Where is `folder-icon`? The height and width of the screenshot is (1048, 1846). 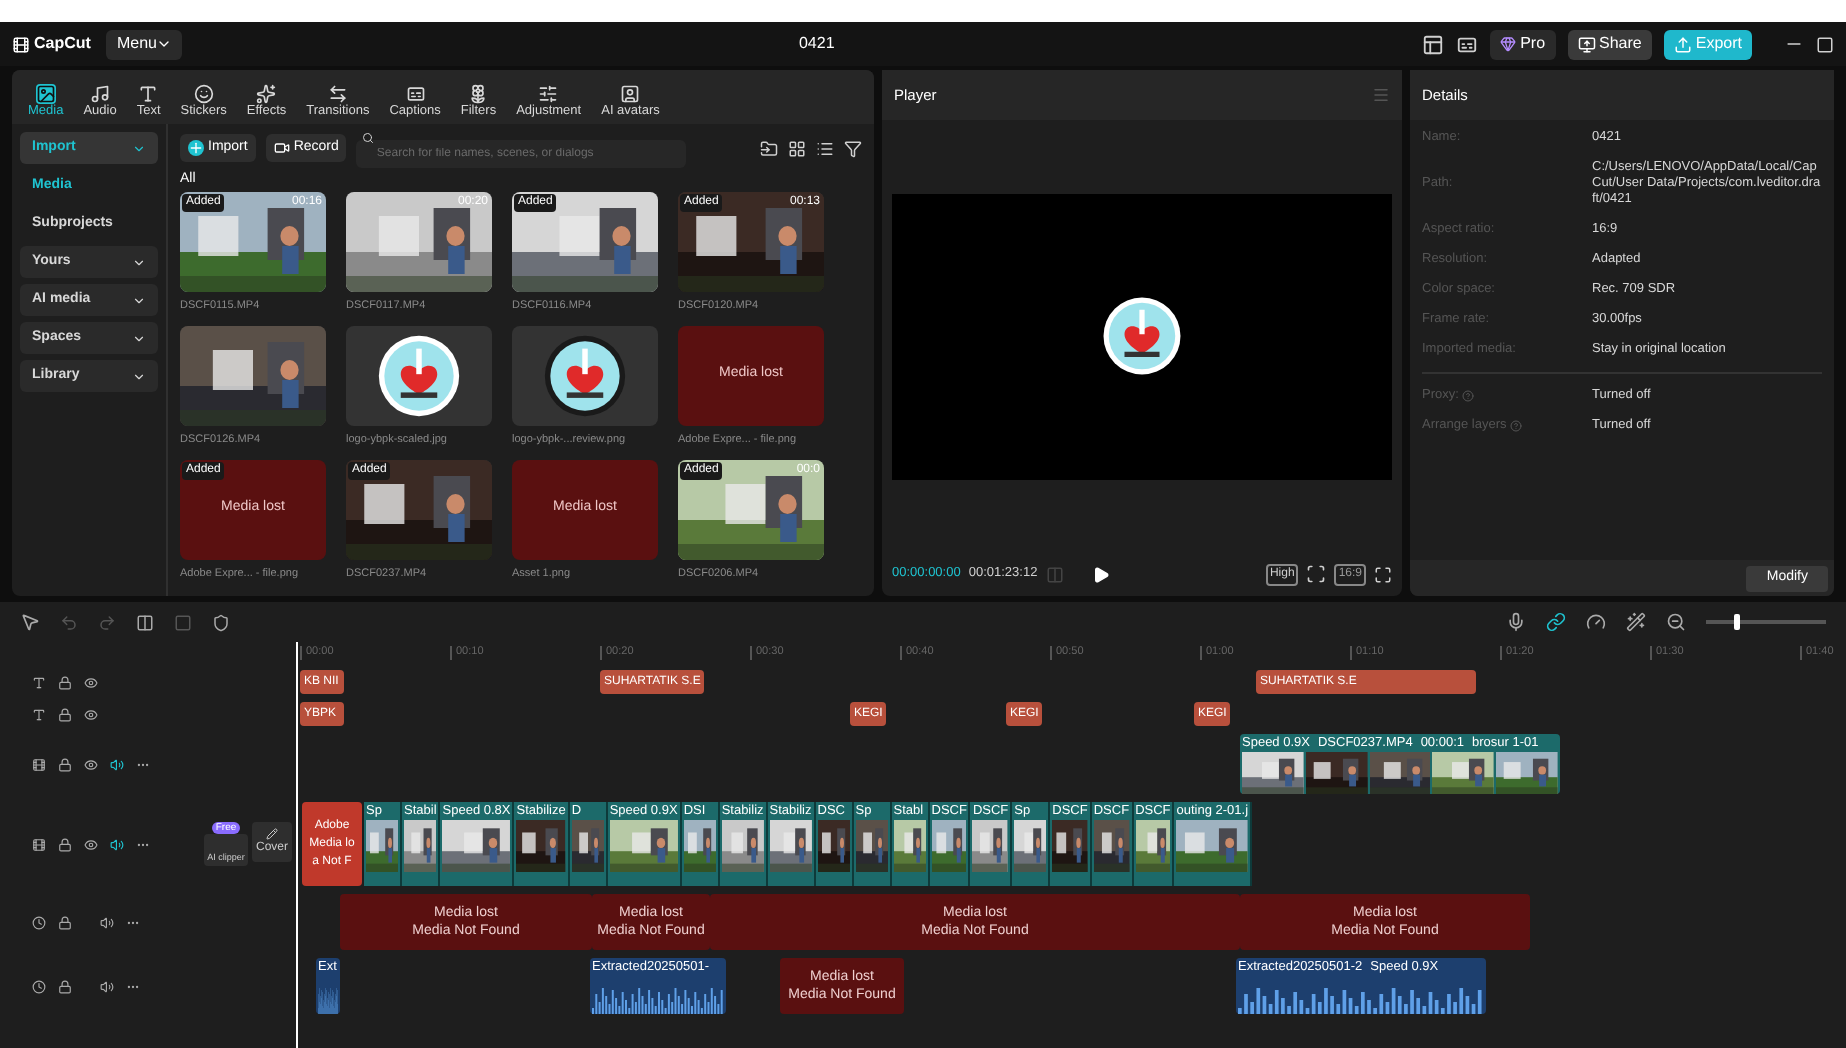
folder-icon is located at coordinates (769, 148).